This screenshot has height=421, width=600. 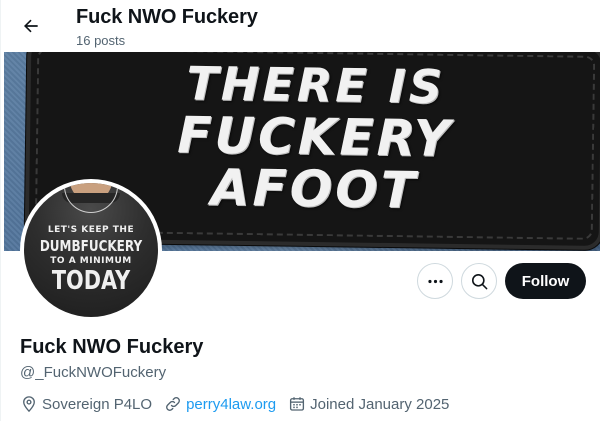 I want to click on banner-text-line2: FUCKERY, so click(x=315, y=137).